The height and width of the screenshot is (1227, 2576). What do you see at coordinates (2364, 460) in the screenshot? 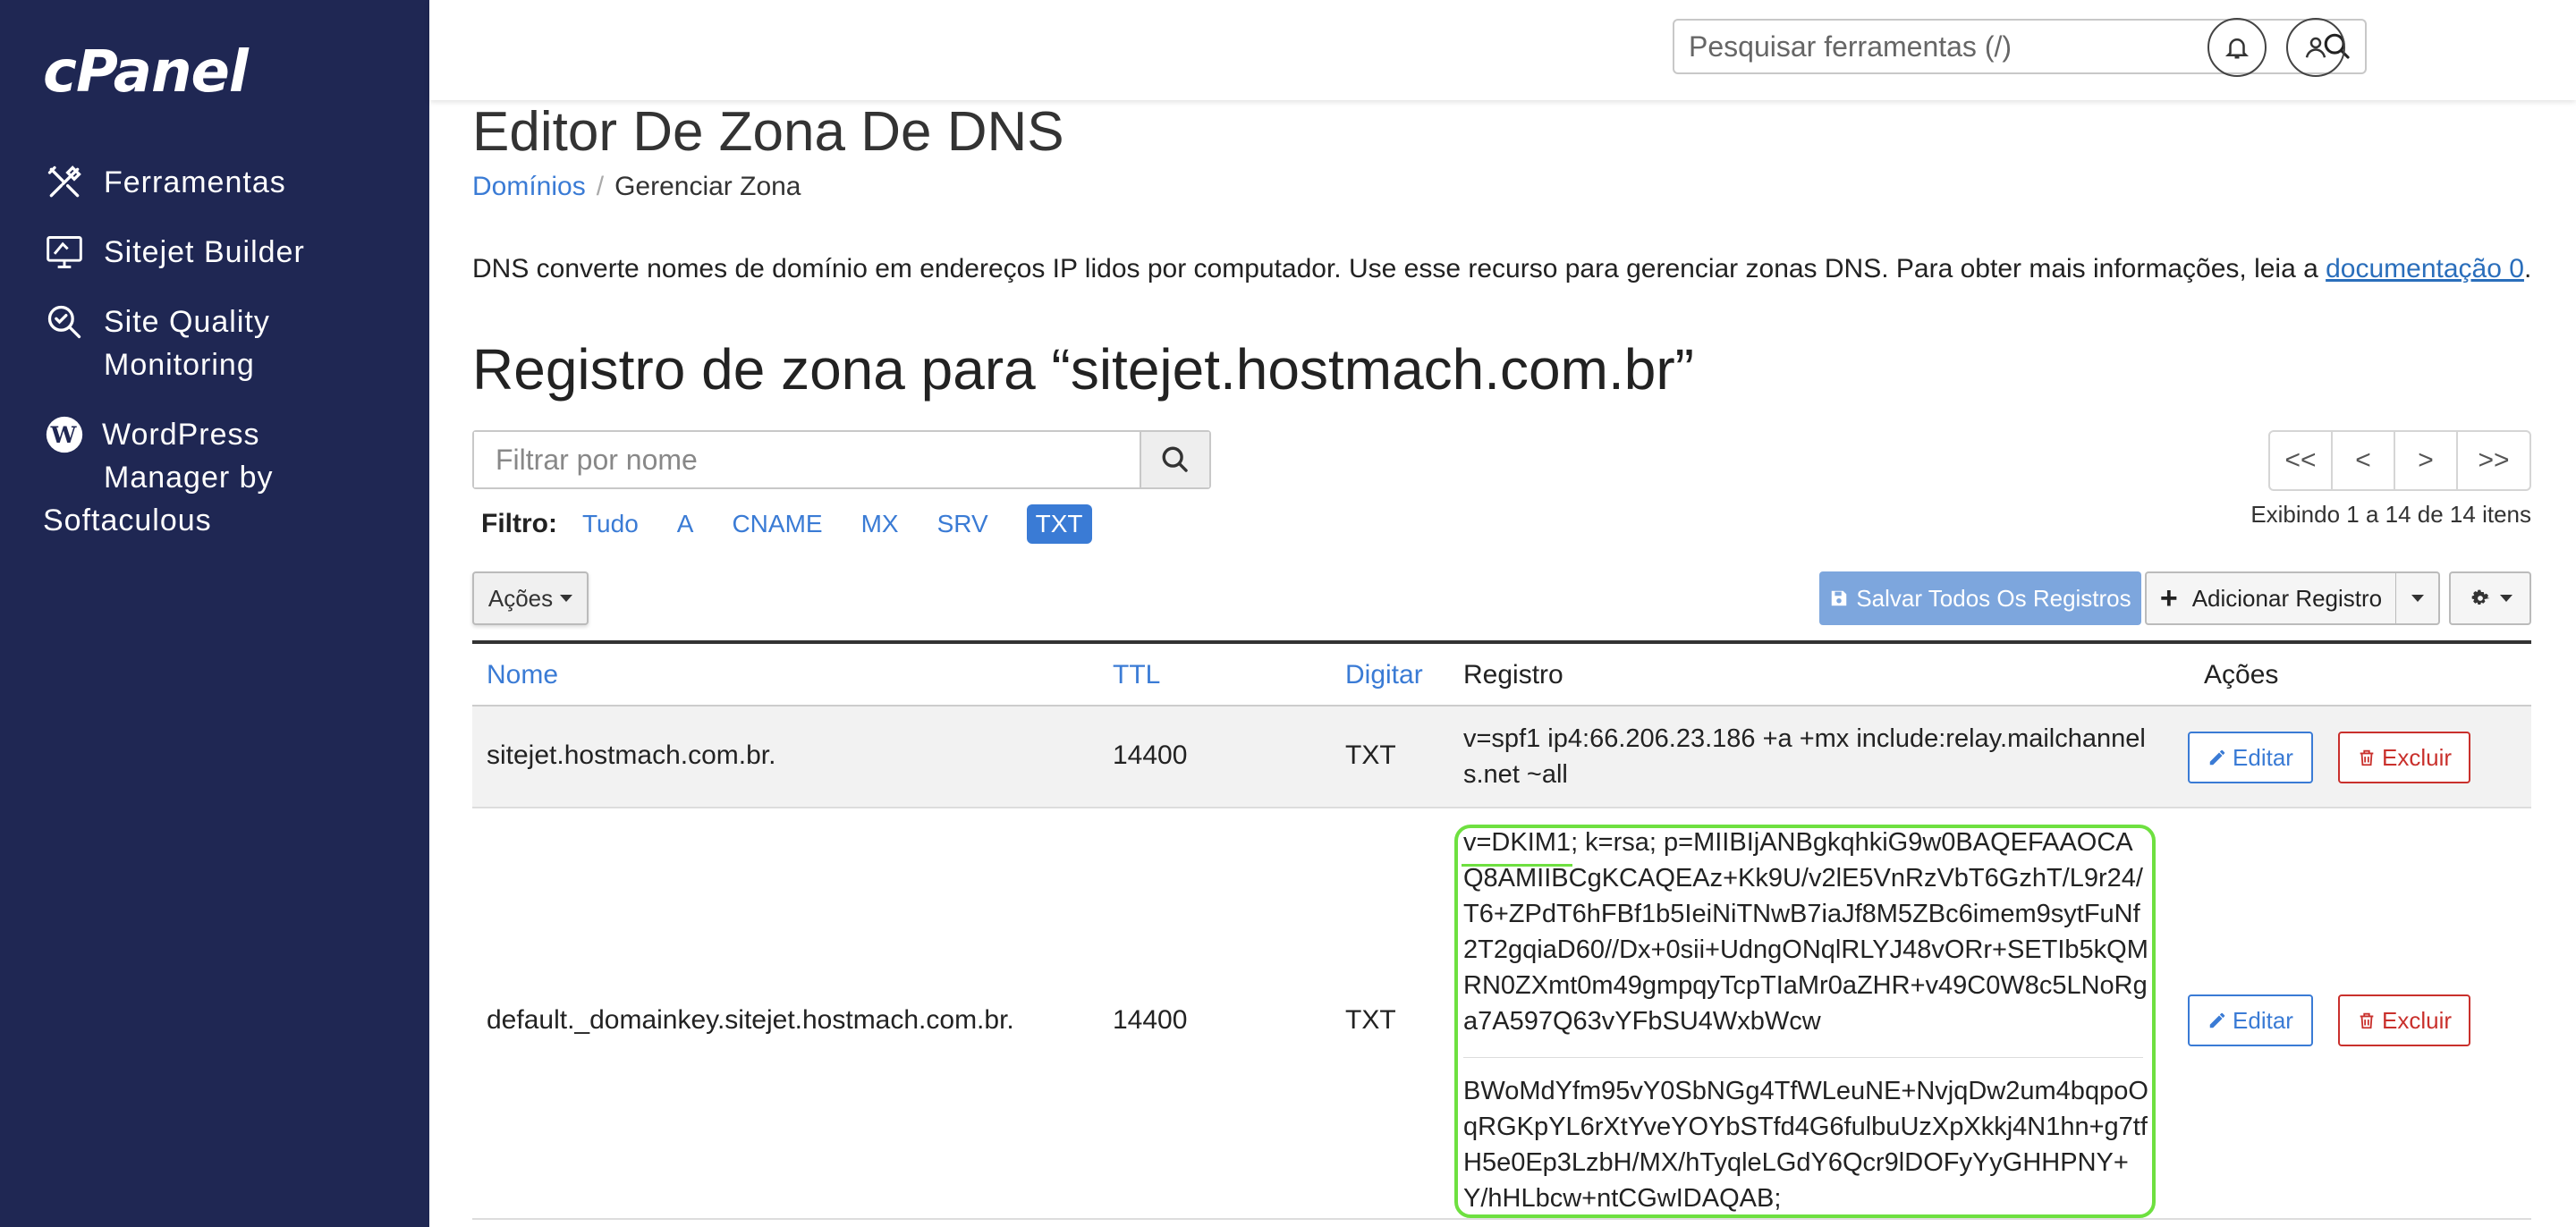
I see `pager-prev: <` at bounding box center [2364, 460].